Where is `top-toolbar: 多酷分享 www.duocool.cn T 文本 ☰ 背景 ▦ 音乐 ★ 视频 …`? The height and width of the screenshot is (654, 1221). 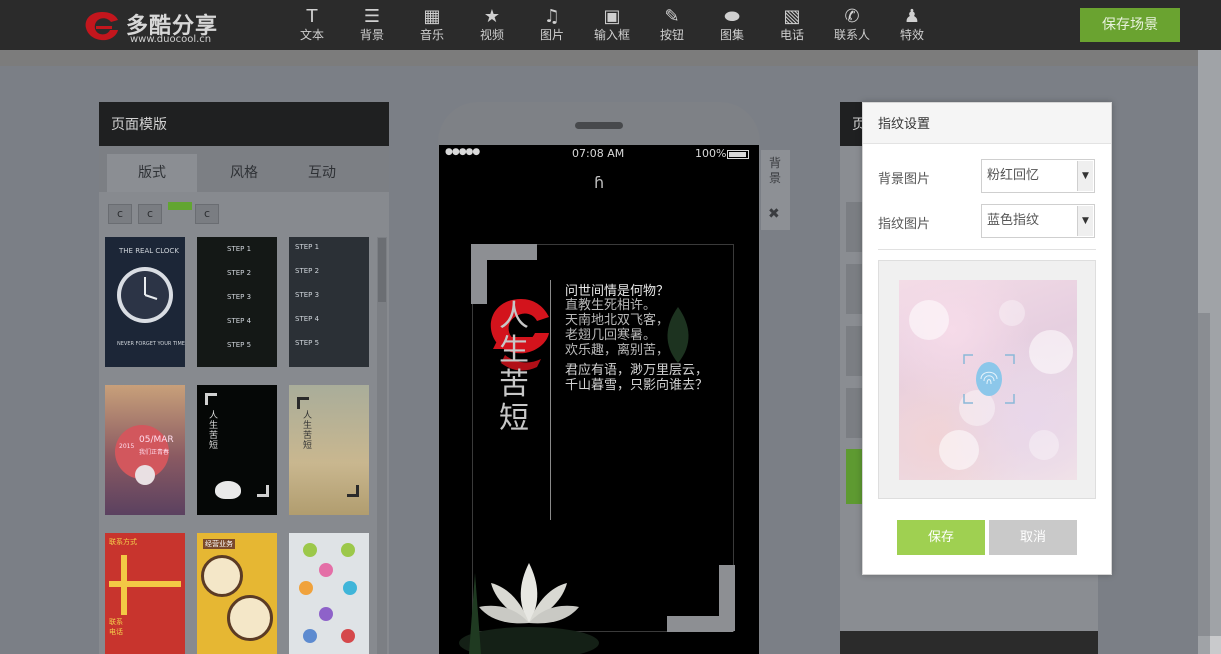 top-toolbar: 多酷分享 www.duocool.cn T 文本 ☰ 背景 ▦ 音乐 ★ 视频 … is located at coordinates (610, 25).